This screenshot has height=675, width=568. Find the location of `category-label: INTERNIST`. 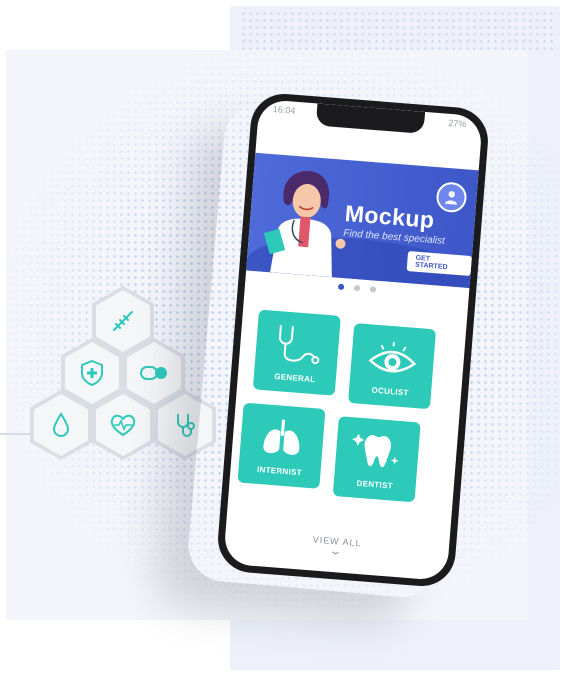

category-label: INTERNIST is located at coordinates (279, 471).